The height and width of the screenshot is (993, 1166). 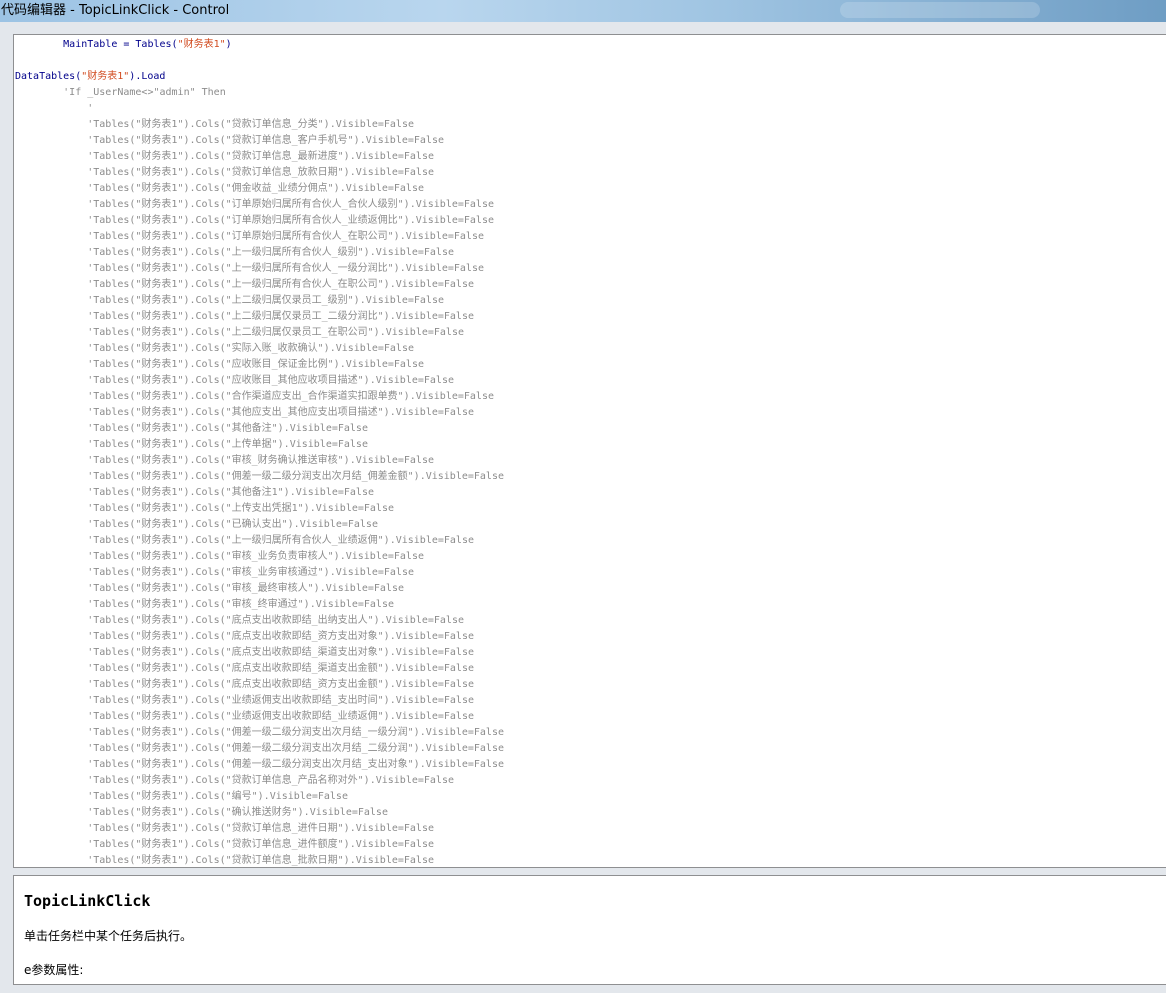 What do you see at coordinates (147, 76) in the screenshot?
I see `code-keyword: ).Load` at bounding box center [147, 76].